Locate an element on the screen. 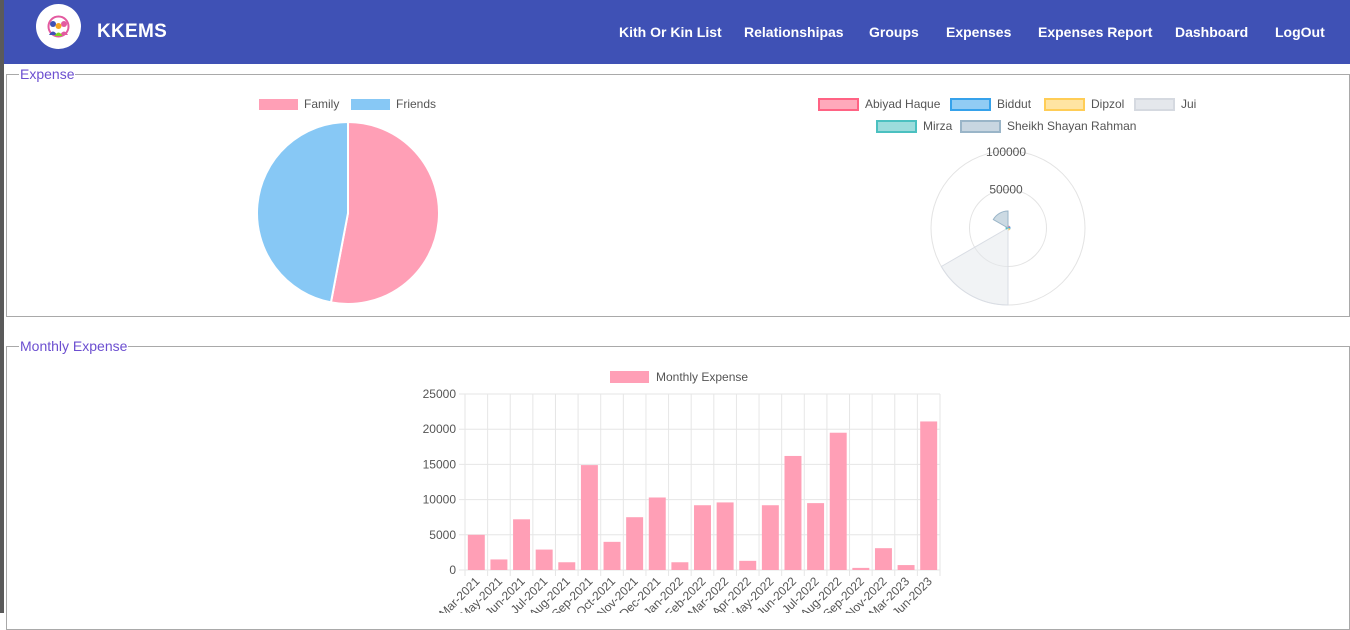 This screenshot has width=1350, height=630. polar-legend-label: Mirza is located at coordinates (938, 126).